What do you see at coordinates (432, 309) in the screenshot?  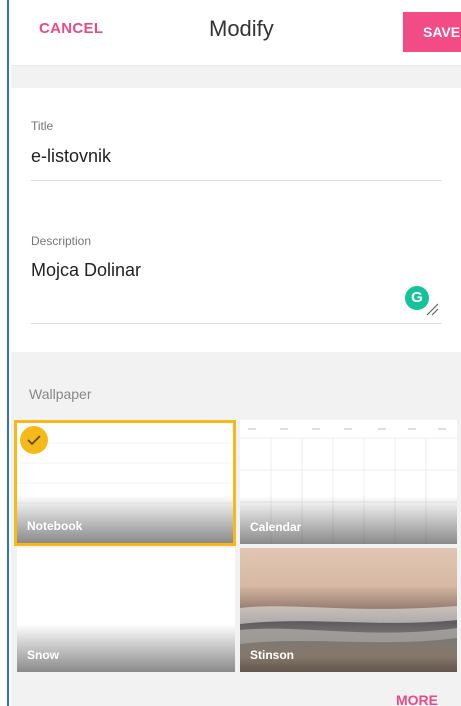 I see `resize-handle-icon` at bounding box center [432, 309].